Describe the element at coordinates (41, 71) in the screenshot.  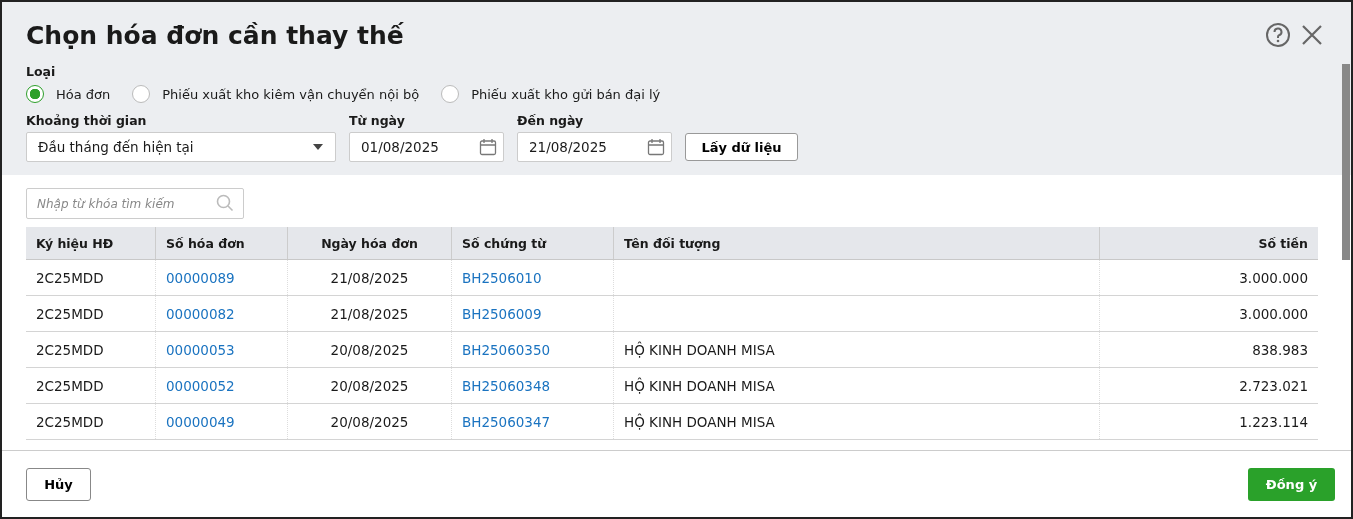
I see `type-label: Loại` at that location.